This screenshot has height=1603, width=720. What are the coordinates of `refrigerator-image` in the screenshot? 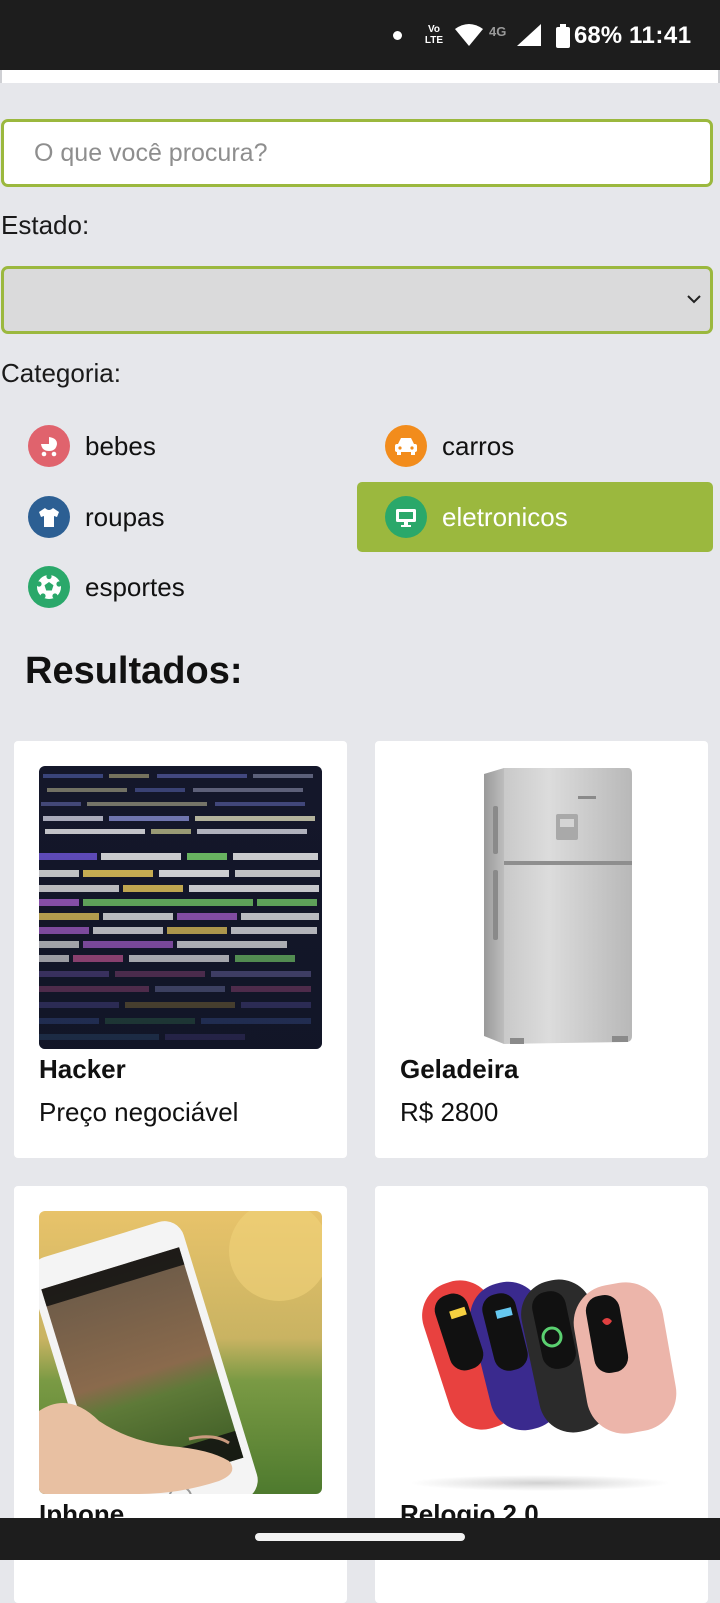 It's located at (541, 907).